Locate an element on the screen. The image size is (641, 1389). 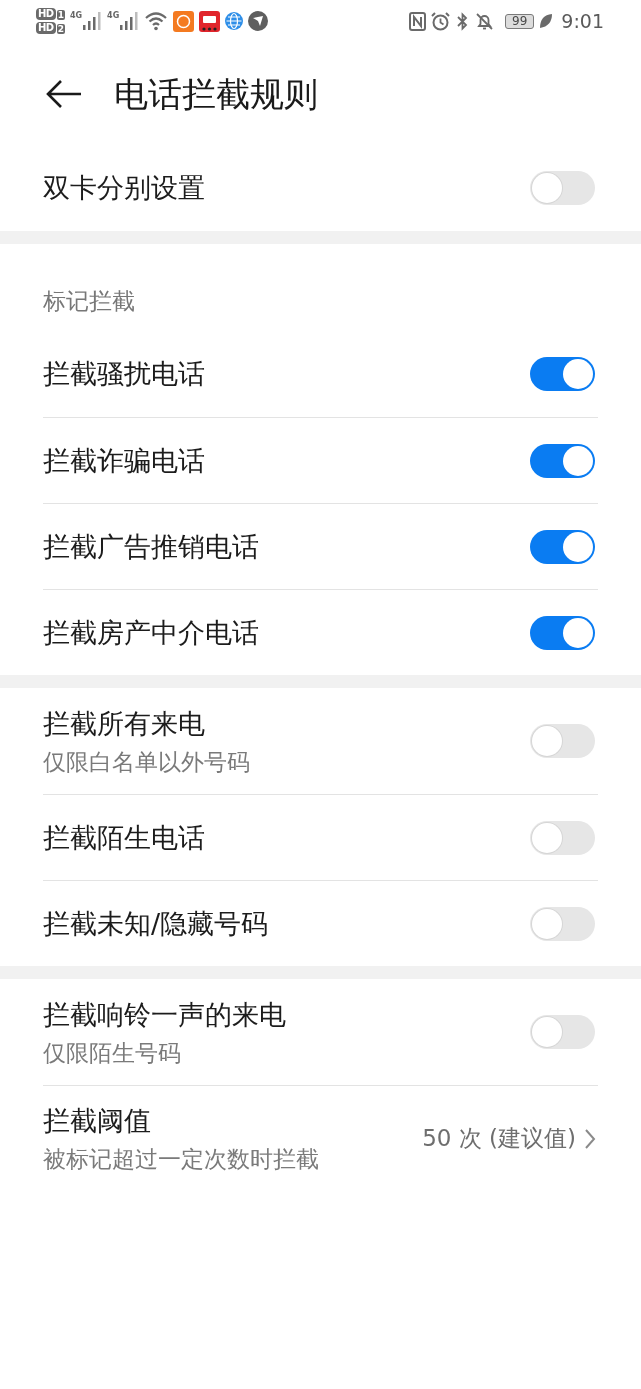
bell-off-icon is located at coordinates (485, 21).